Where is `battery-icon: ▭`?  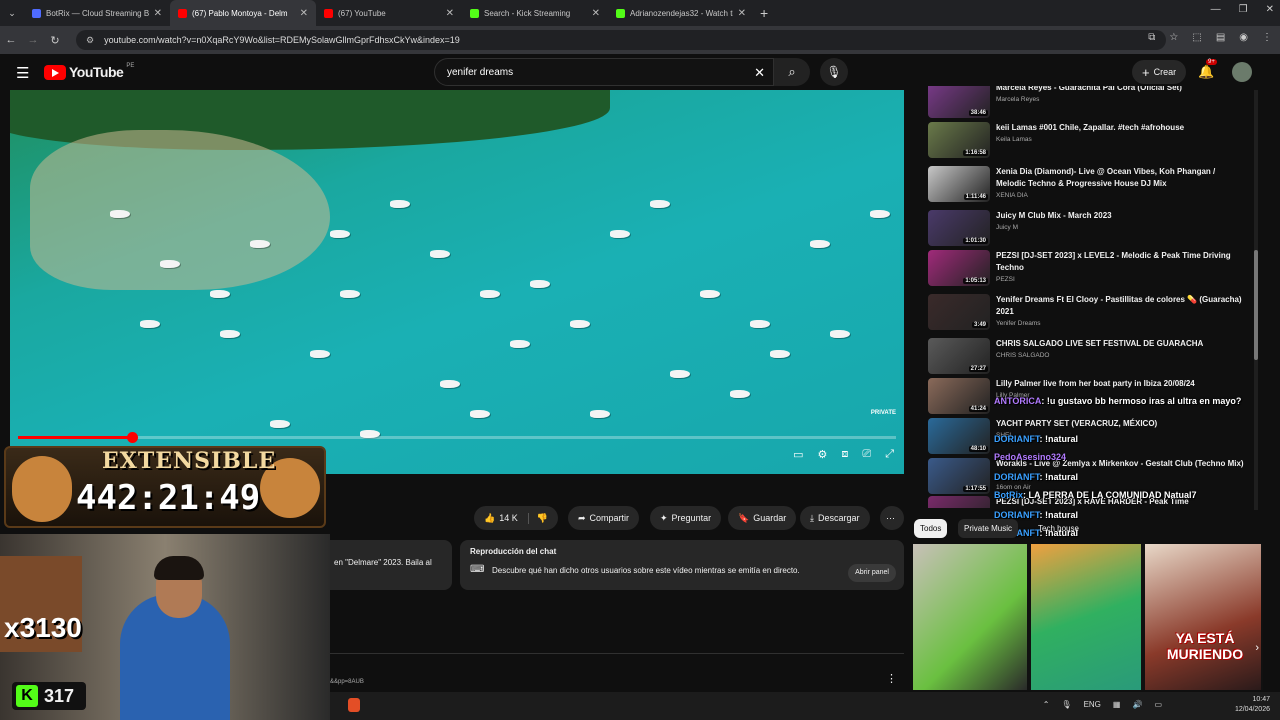 battery-icon: ▭ is located at coordinates (1158, 704).